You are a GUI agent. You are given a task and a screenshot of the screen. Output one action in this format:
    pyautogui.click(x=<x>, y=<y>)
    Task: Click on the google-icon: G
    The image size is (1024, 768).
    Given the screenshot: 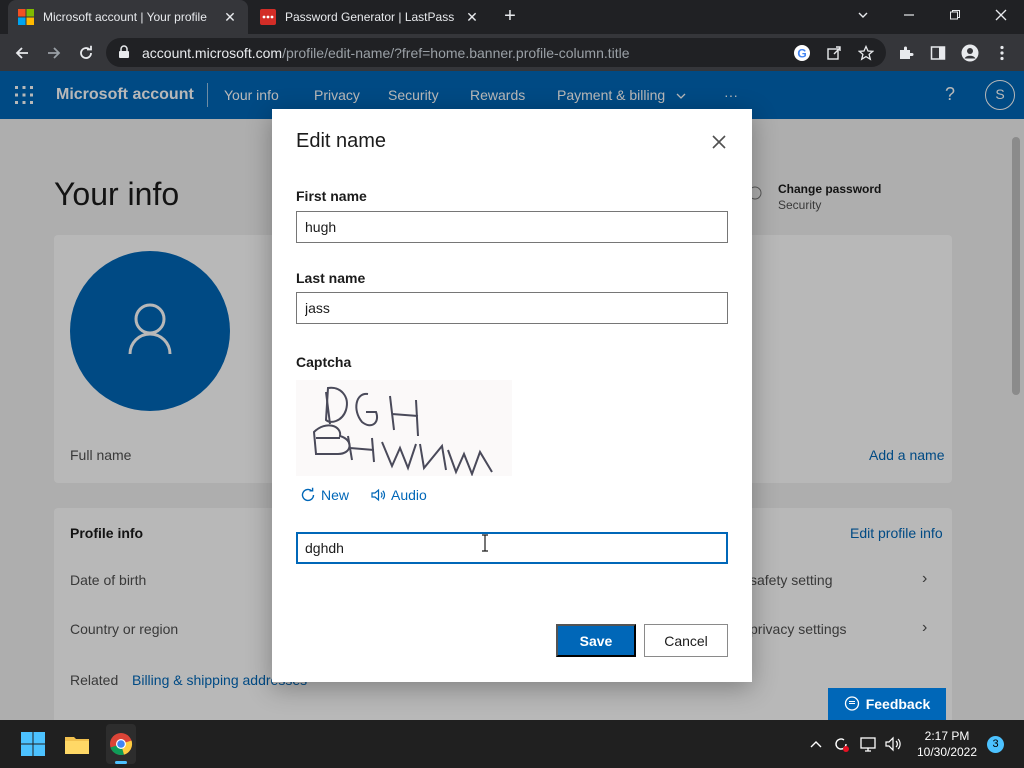 What is the action you would take?
    pyautogui.click(x=802, y=53)
    